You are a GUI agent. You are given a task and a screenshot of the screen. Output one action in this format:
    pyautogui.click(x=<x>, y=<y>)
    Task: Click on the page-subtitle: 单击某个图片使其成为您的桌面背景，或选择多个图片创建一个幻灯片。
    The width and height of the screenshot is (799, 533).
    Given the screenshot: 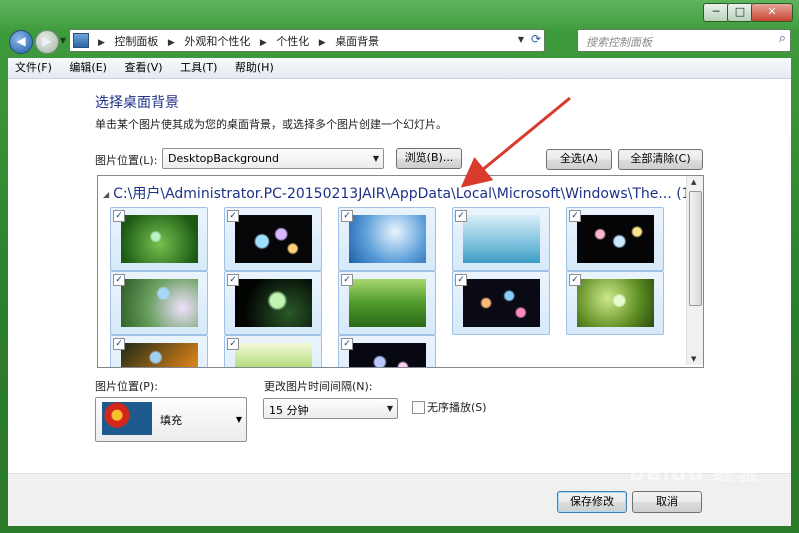 What is the action you would take?
    pyautogui.click(x=271, y=124)
    